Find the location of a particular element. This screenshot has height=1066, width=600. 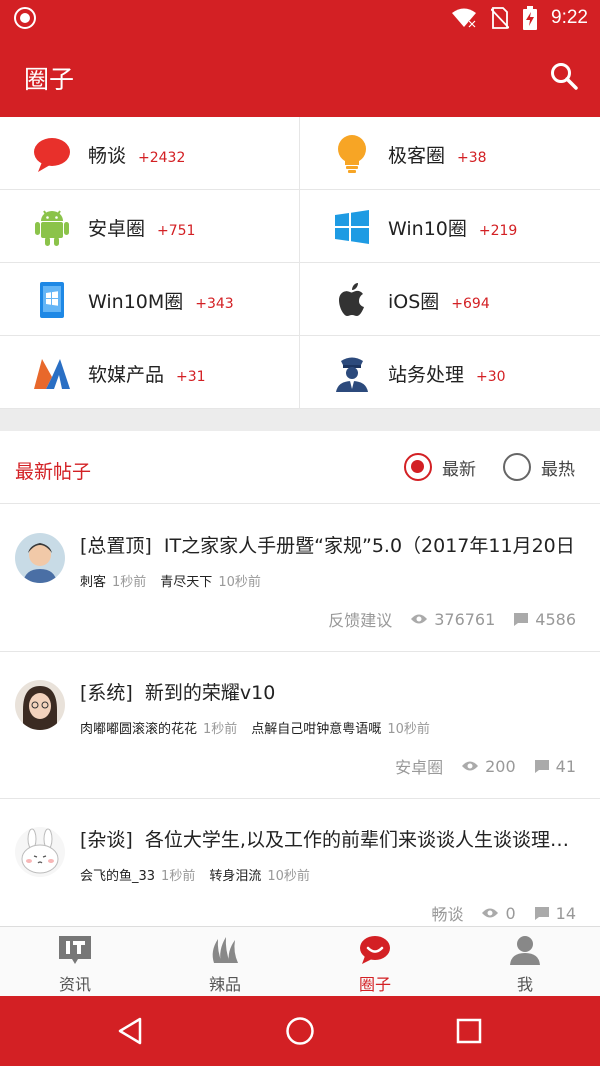

post-title-row: [杂谈] 各位大学生,以及工作的前辈们来谈谈人生谈谈理想吧 is located at coordinates (332, 838).